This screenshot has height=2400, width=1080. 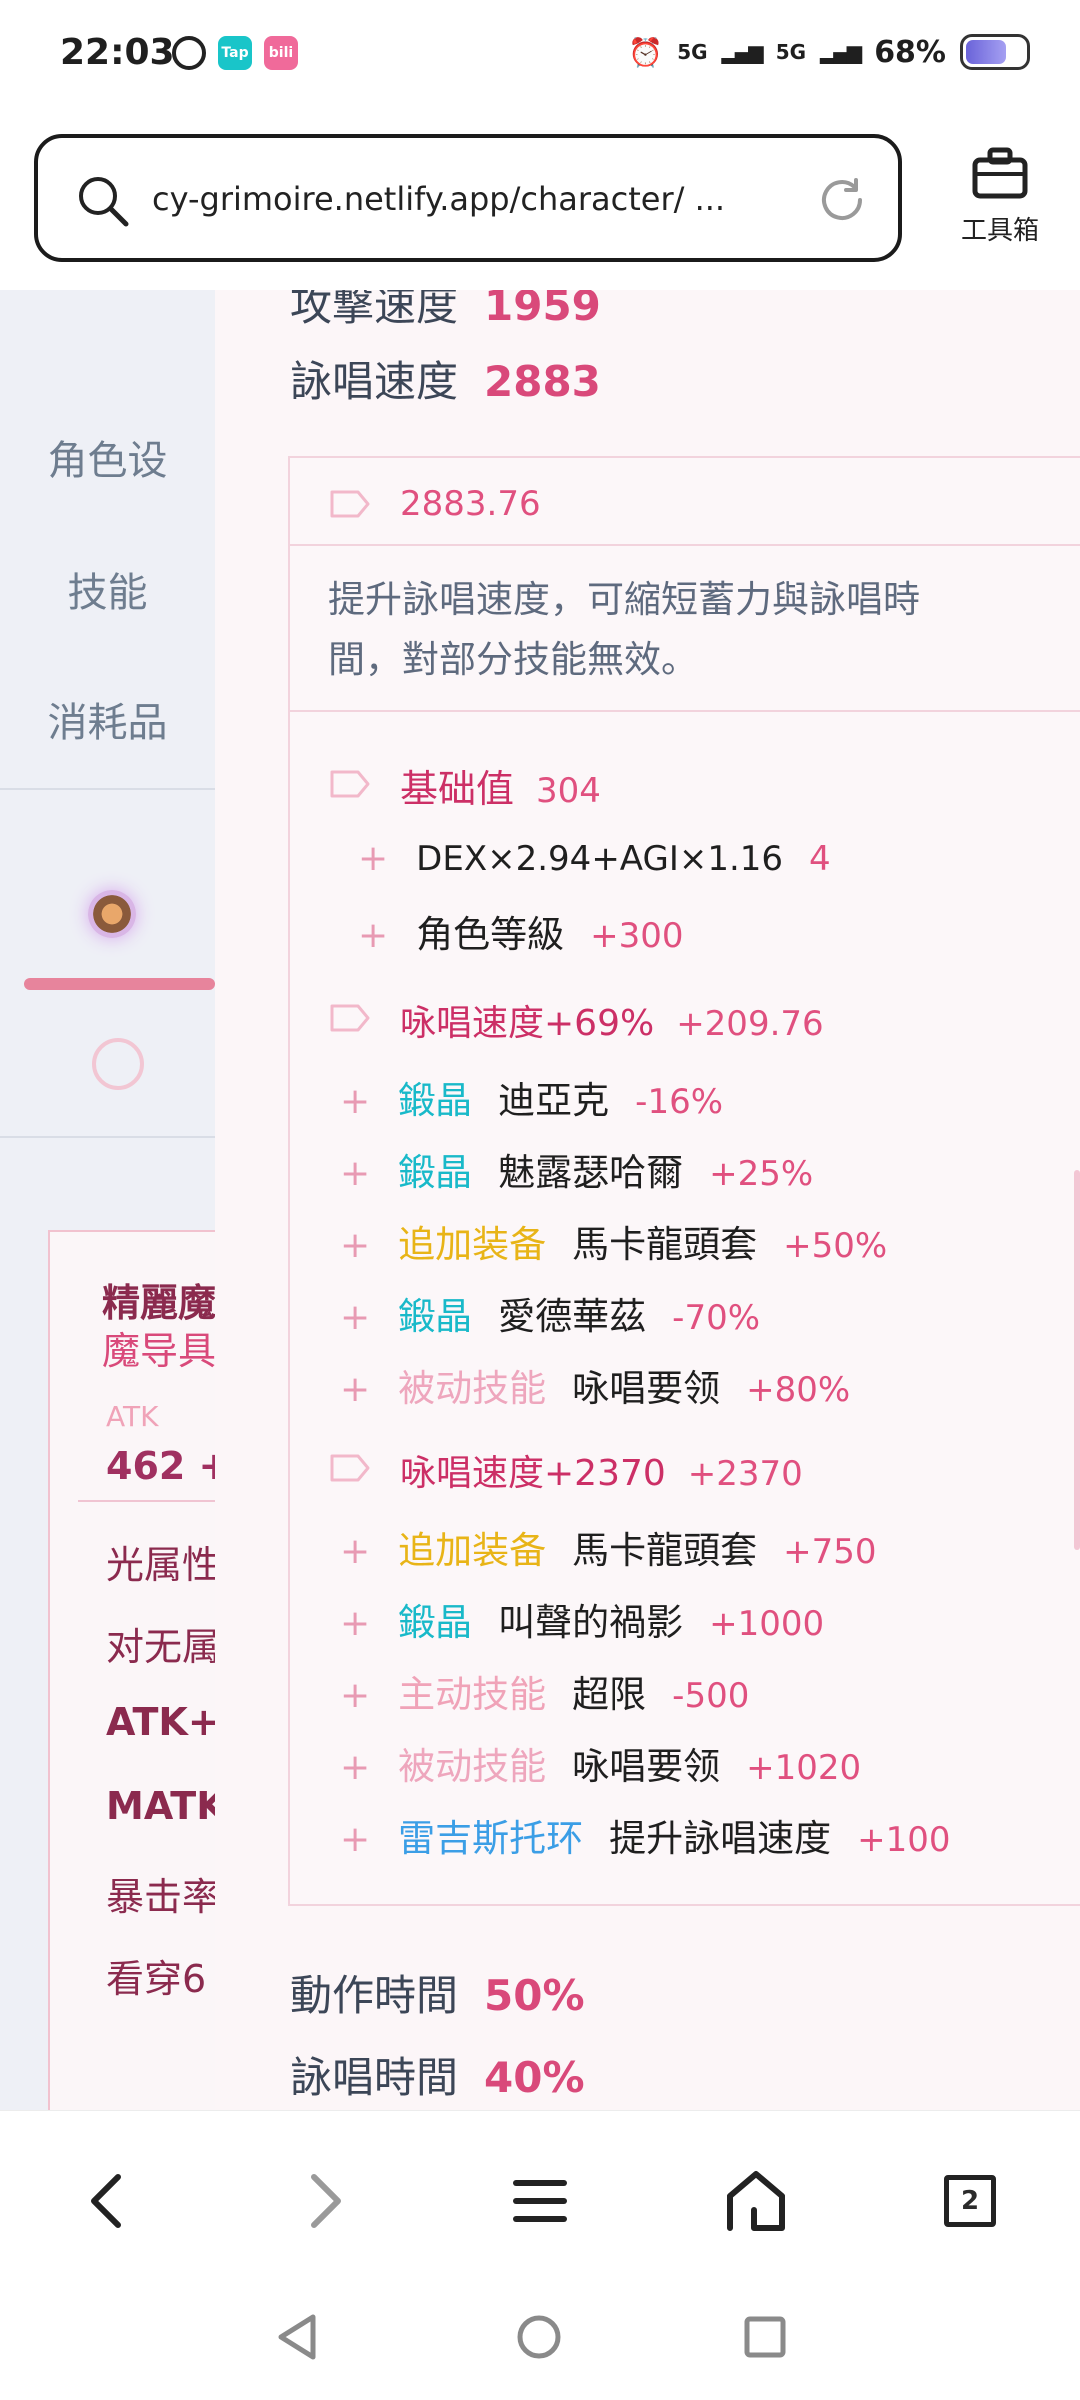 I want to click on atk-label: ATK, so click(x=132, y=1416).